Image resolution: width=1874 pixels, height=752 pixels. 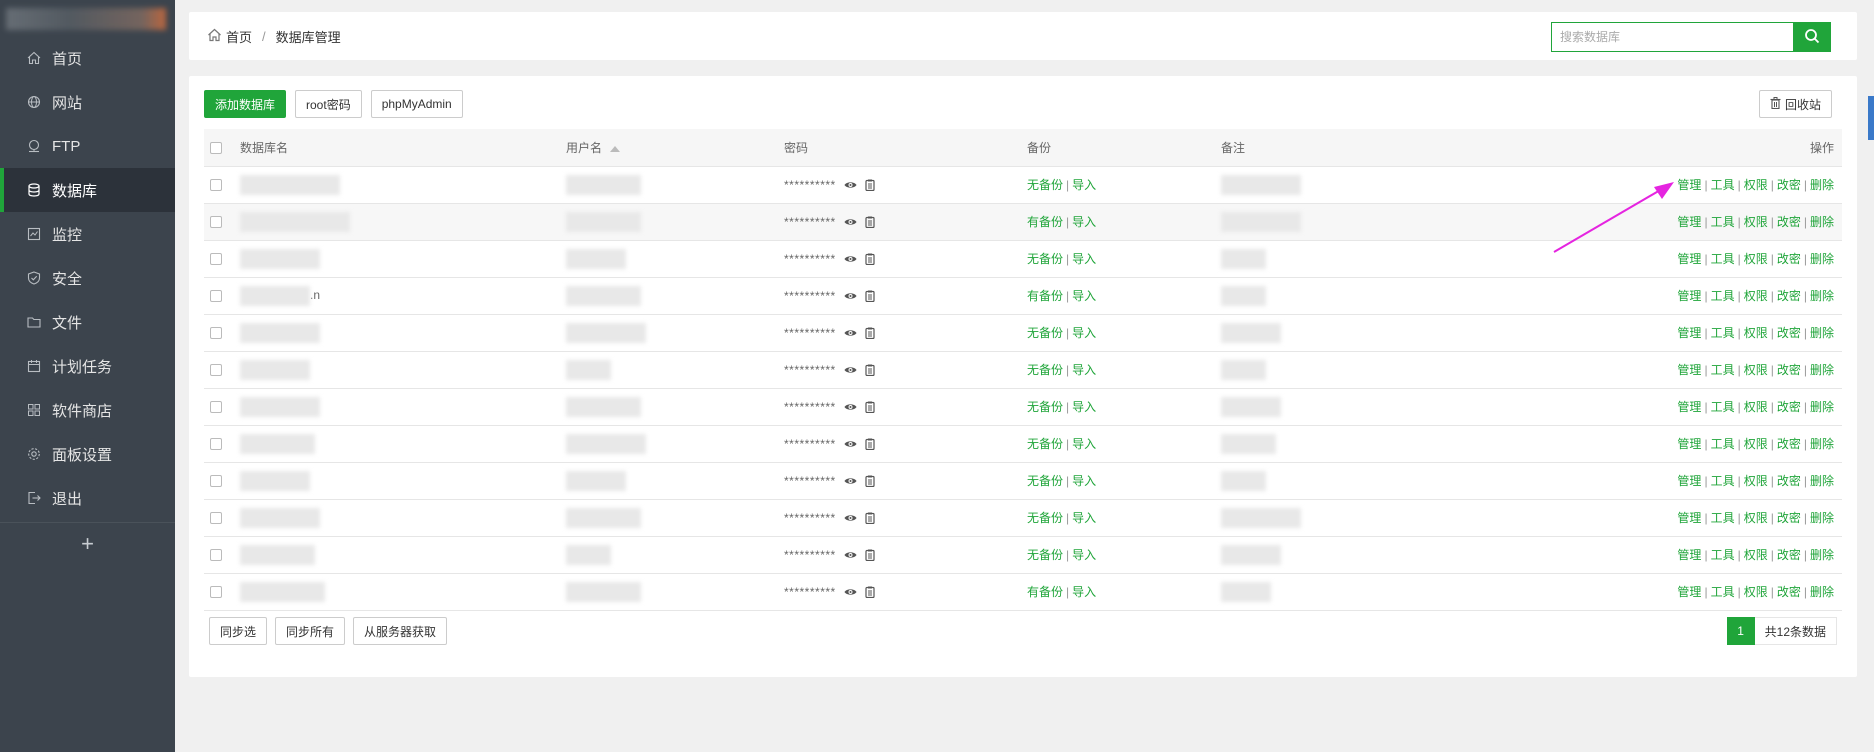 What do you see at coordinates (87, 146) in the screenshot?
I see `sidebar-item-2: FTP` at bounding box center [87, 146].